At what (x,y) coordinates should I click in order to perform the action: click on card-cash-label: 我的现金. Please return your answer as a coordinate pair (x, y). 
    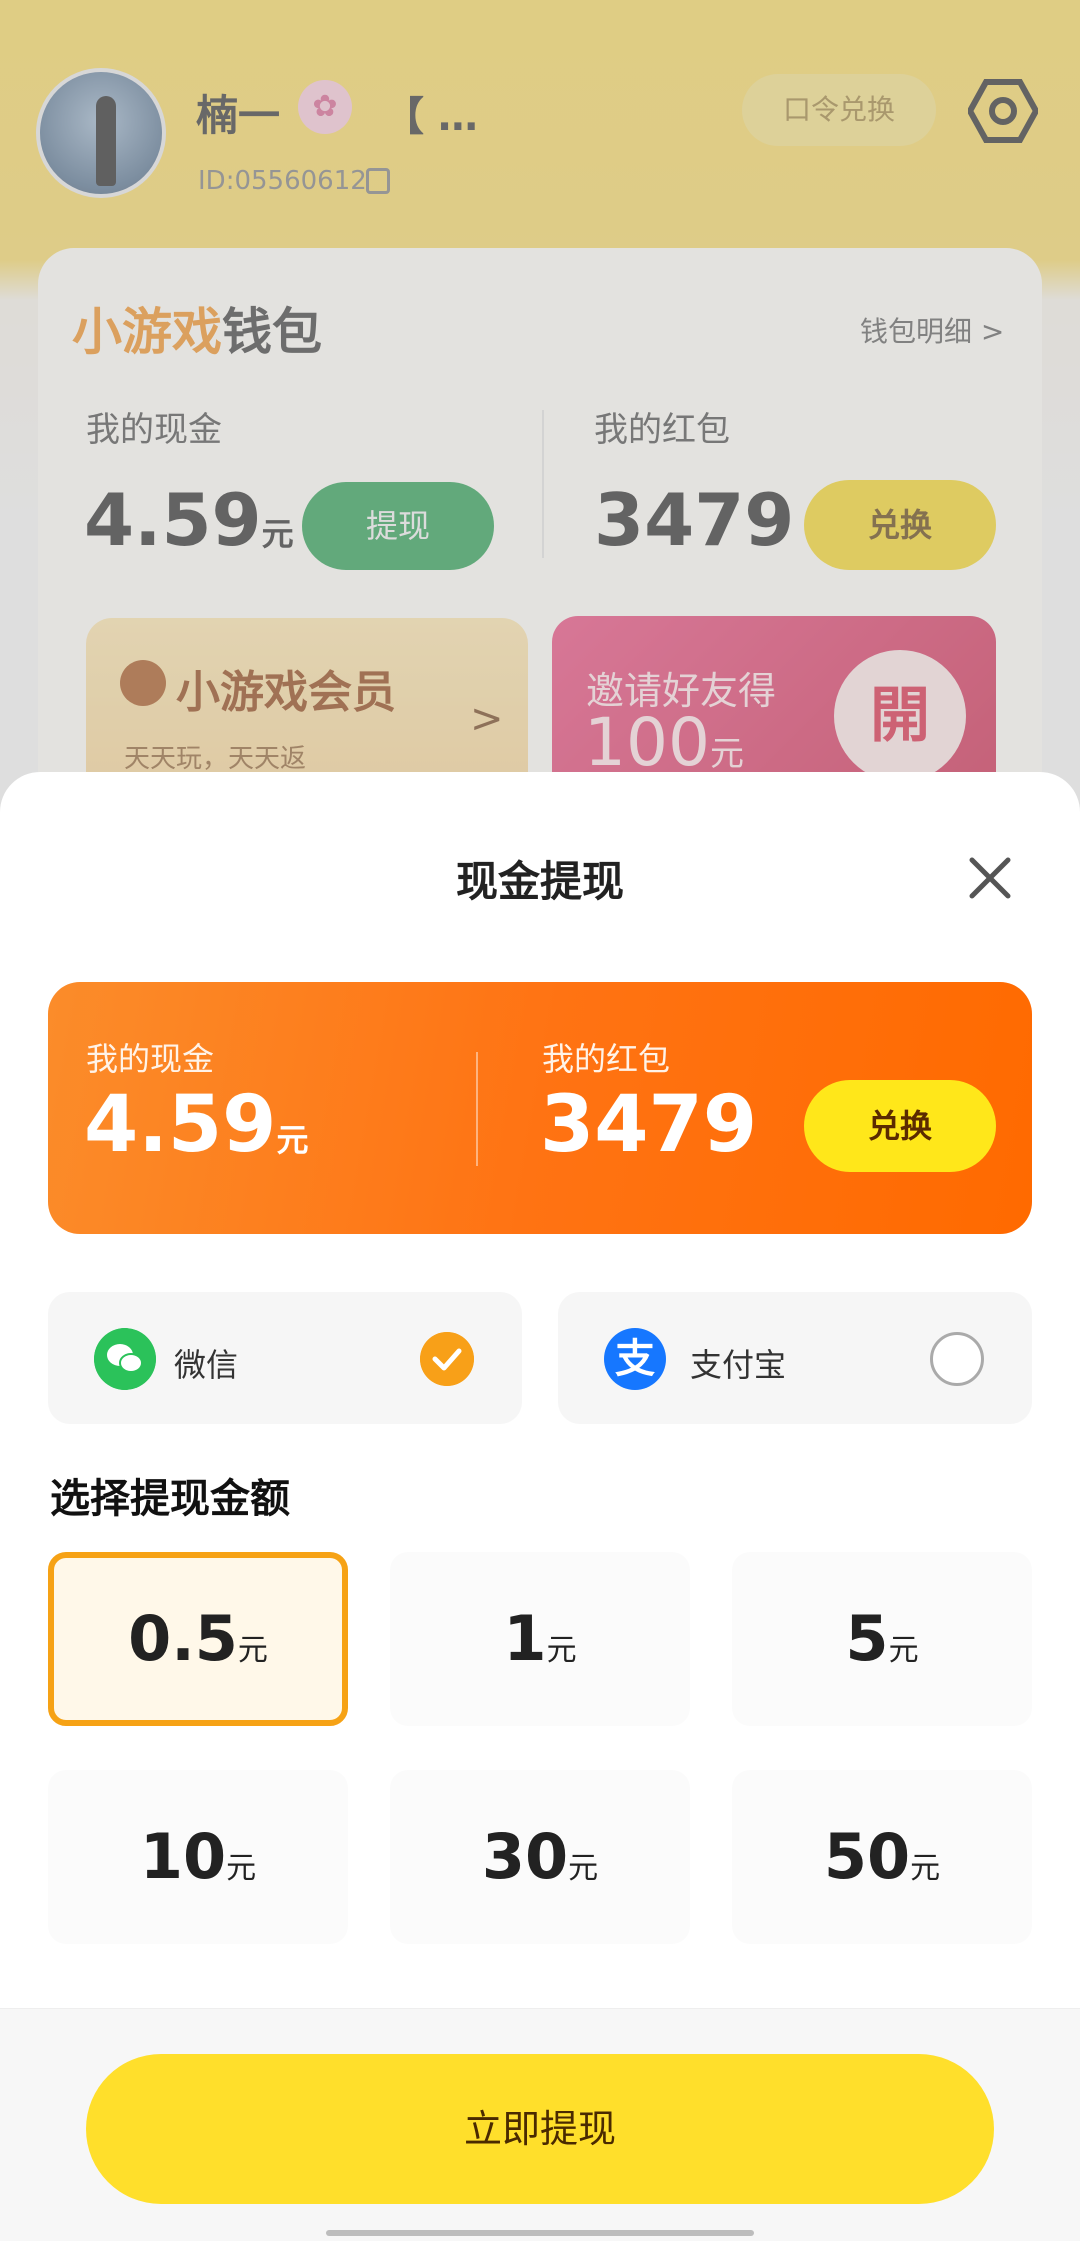
    Looking at the image, I should click on (150, 1059).